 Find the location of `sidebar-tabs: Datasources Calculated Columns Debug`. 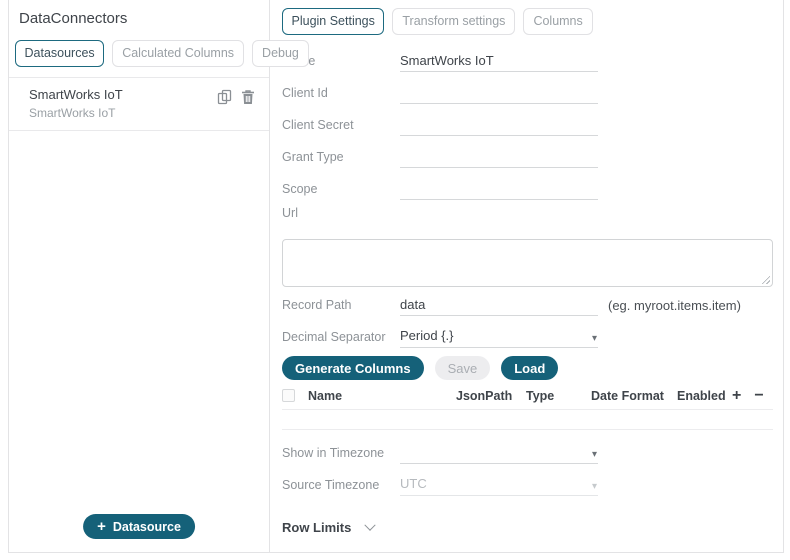

sidebar-tabs: Datasources Calculated Columns Debug is located at coordinates (162, 53).